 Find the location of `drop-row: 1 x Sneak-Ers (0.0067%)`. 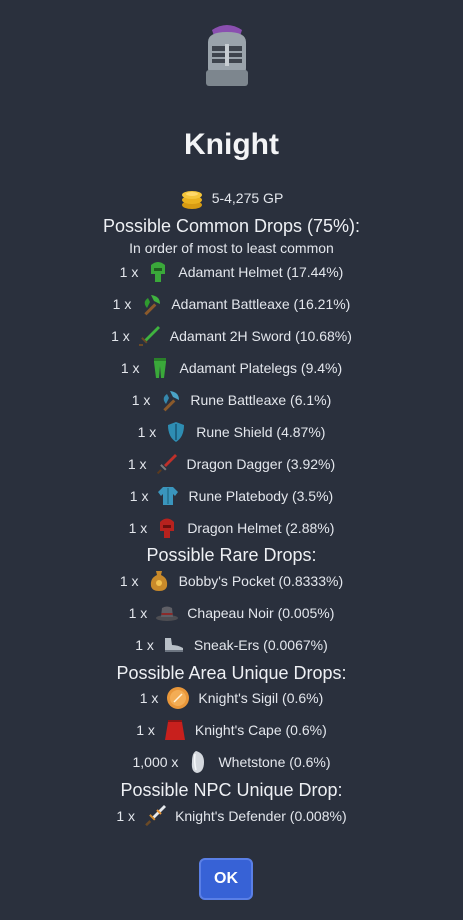

drop-row: 1 x Sneak-Ers (0.0067%) is located at coordinates (231, 645).